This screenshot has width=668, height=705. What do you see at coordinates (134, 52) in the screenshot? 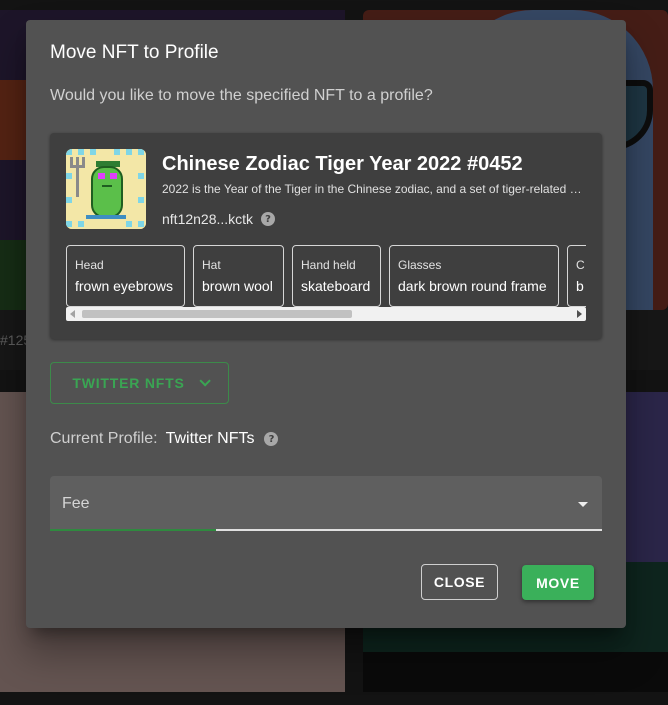
I see `dialog-title: Move NFT to Profile` at bounding box center [134, 52].